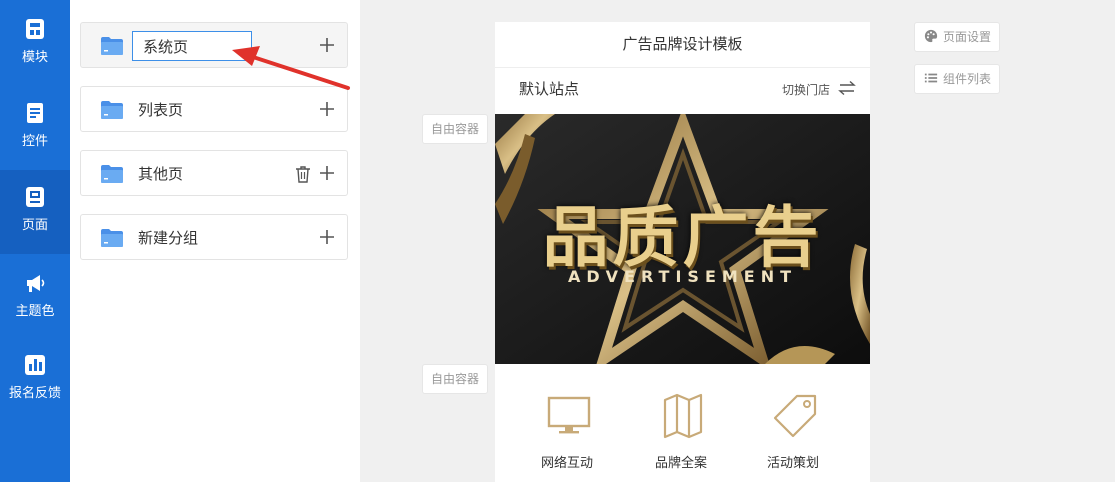  Describe the element at coordinates (34, 141) in the screenshot. I see `nav-label-widget: 控件` at that location.